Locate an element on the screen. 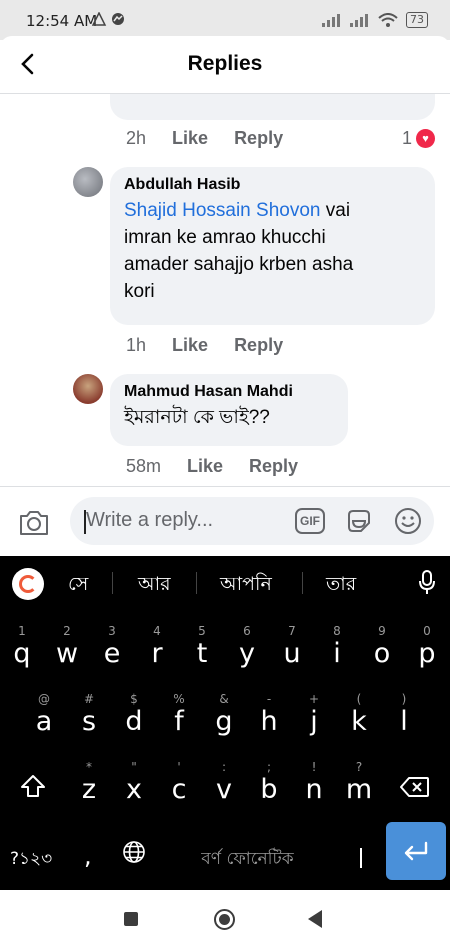 The image size is (450, 950). key-v: :v is located at coordinates (224, 784).